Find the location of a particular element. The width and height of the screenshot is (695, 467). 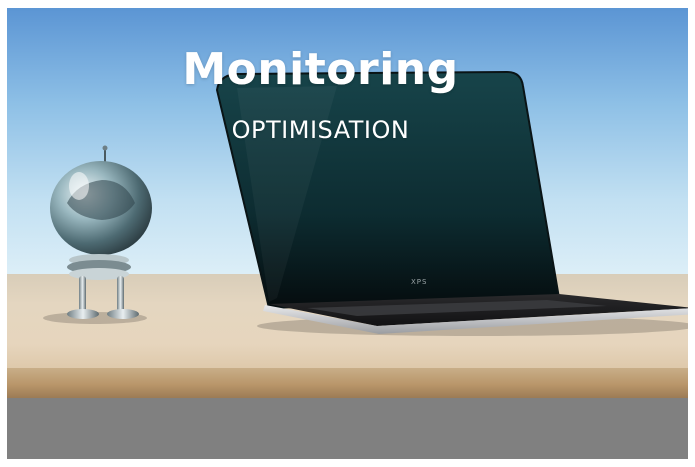

banner-subtitle: OPTIMISATION is located at coordinates (320, 130).